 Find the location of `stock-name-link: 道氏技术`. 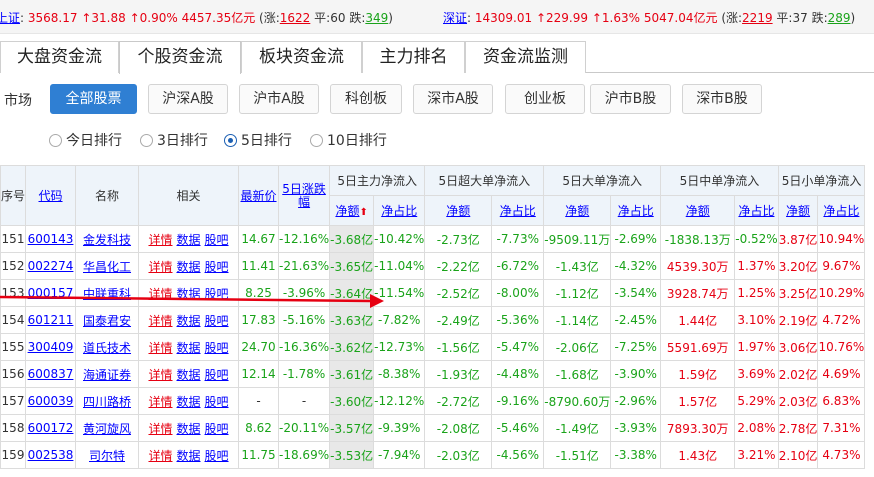

stock-name-link: 道氏技术 is located at coordinates (107, 348).